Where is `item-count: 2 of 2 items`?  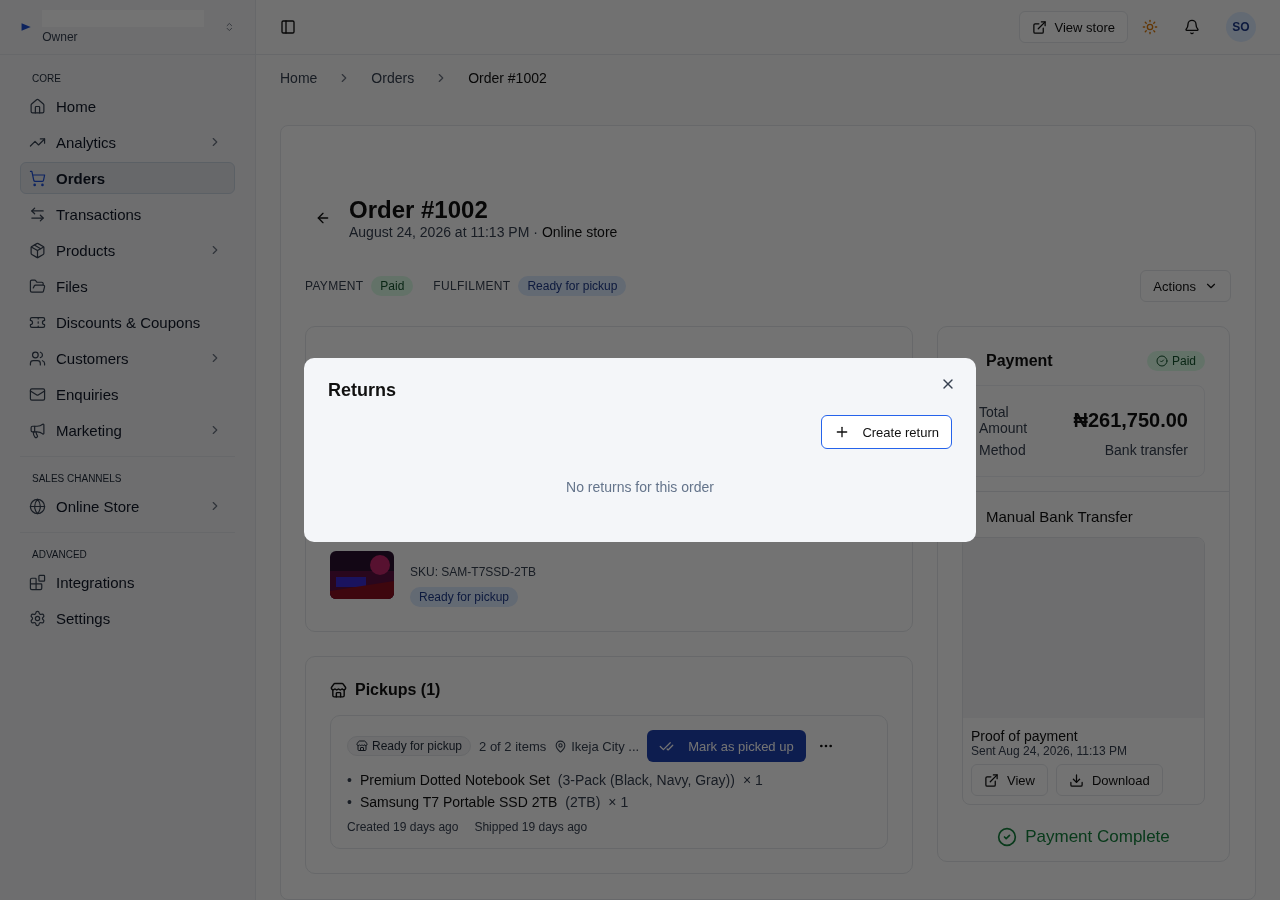
item-count: 2 of 2 items is located at coordinates (513, 746).